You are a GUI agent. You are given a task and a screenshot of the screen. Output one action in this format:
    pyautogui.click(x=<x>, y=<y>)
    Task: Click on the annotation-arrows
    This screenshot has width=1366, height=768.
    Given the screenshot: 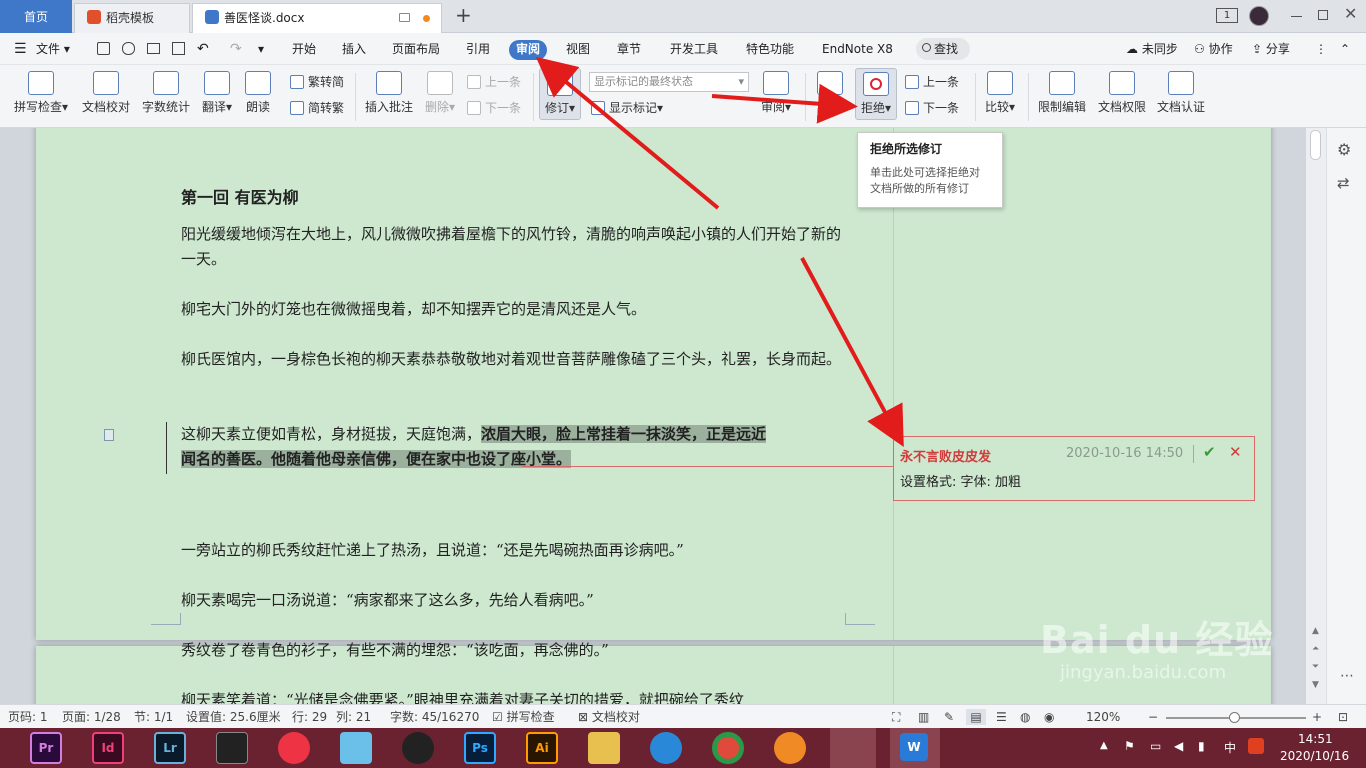 What is the action you would take?
    pyautogui.click(x=719, y=252)
    